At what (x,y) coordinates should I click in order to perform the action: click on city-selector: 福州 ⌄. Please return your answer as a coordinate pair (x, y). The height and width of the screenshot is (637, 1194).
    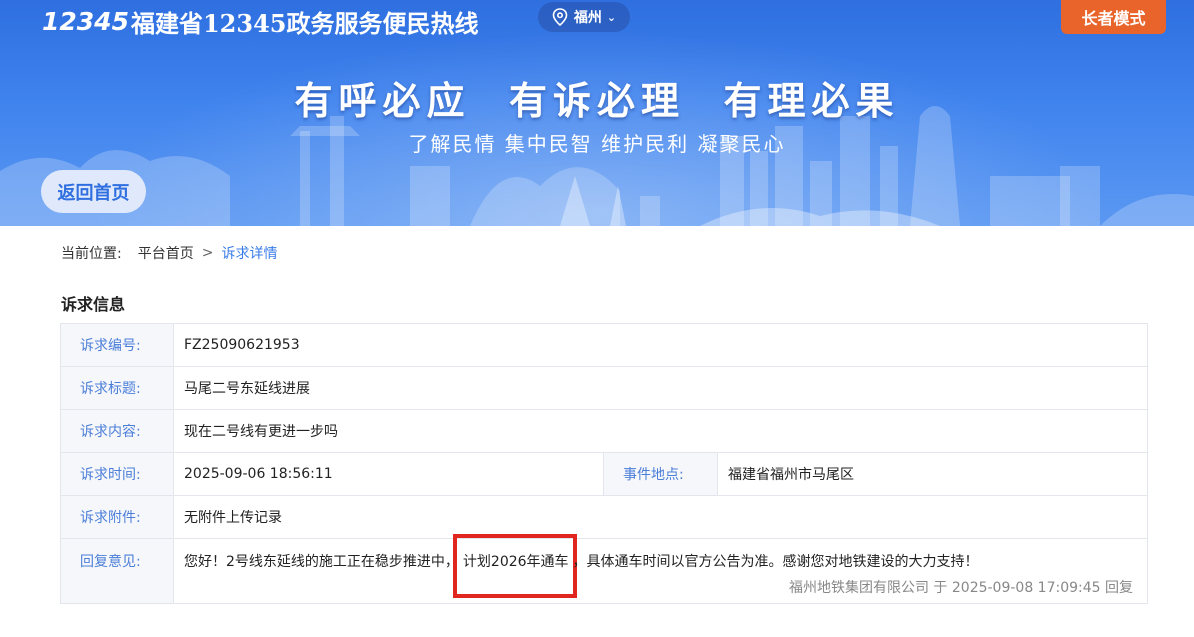
    Looking at the image, I should click on (584, 17).